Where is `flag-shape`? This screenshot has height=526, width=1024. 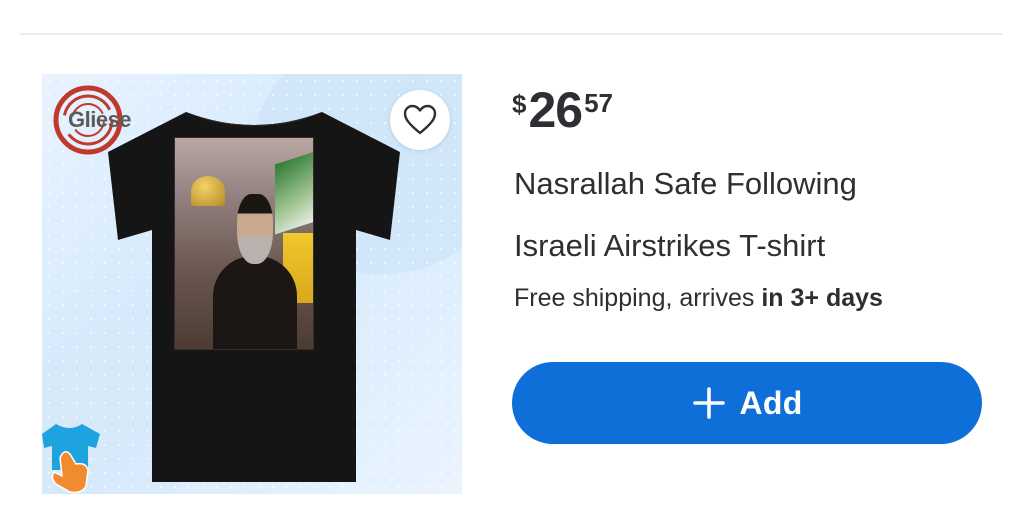 flag-shape is located at coordinates (294, 193).